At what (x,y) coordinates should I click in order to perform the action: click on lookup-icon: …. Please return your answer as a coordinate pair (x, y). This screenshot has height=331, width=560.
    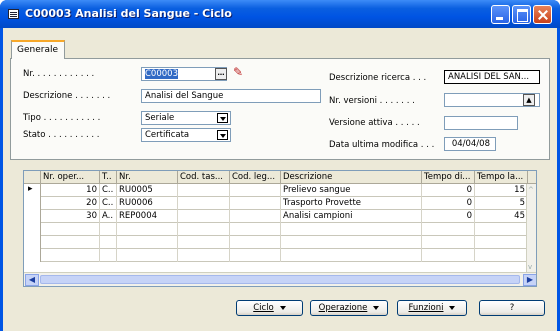
    Looking at the image, I should click on (221, 74).